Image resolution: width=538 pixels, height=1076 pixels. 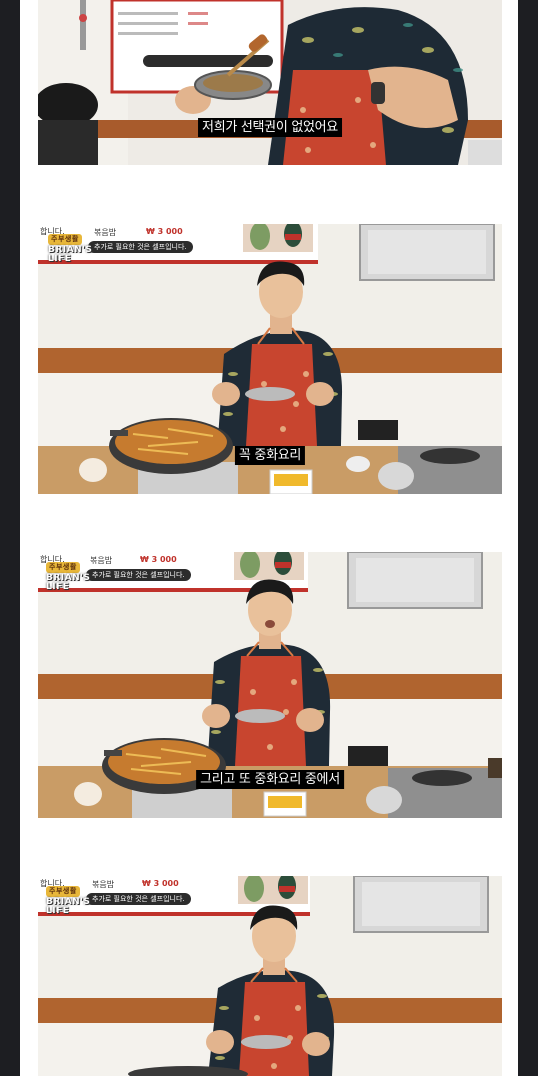 I want to click on video-frame-1: 저희가 선택권이 없었어요, so click(x=270, y=82).